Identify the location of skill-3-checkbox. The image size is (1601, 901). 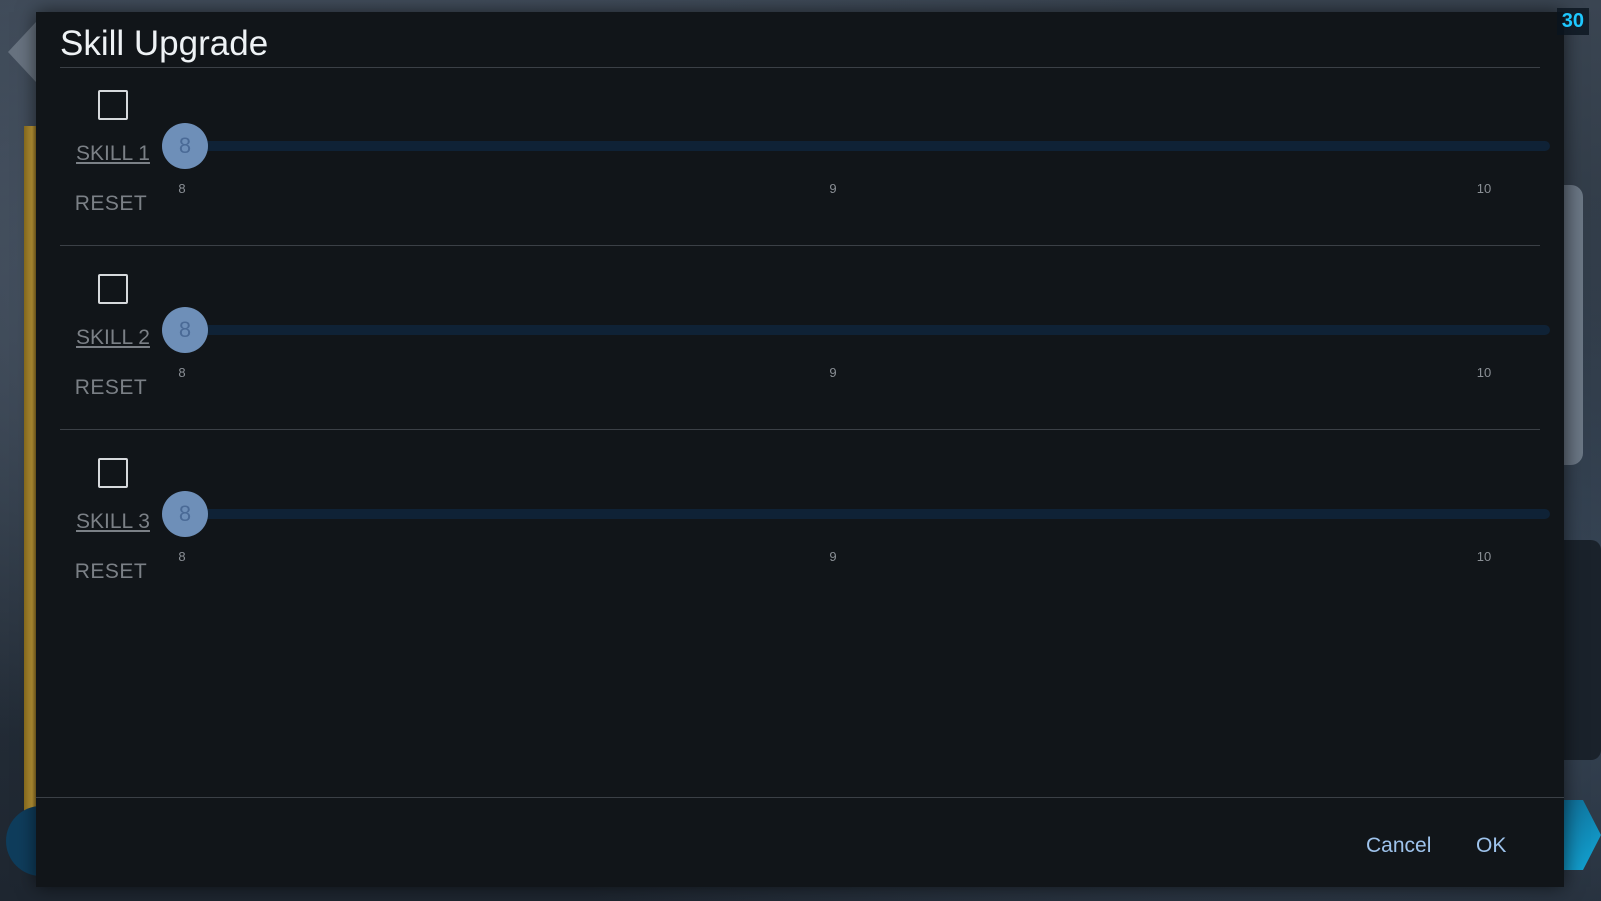
(113, 473).